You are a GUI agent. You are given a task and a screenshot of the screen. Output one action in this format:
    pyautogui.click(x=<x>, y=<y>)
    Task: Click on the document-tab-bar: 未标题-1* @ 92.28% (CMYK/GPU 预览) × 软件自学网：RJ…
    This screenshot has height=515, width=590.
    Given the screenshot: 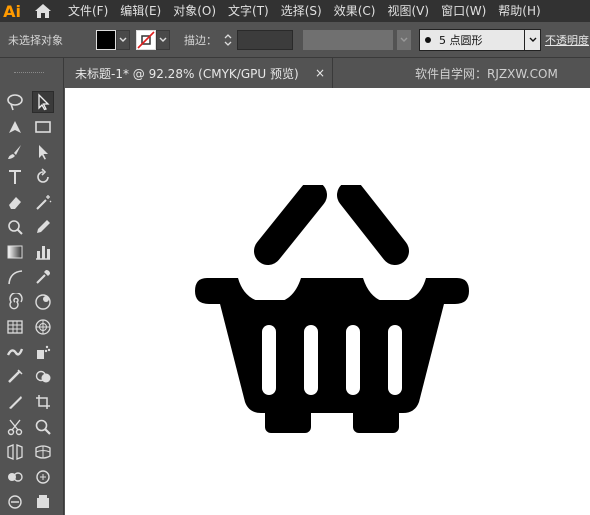 What is the action you would take?
    pyautogui.click(x=327, y=73)
    